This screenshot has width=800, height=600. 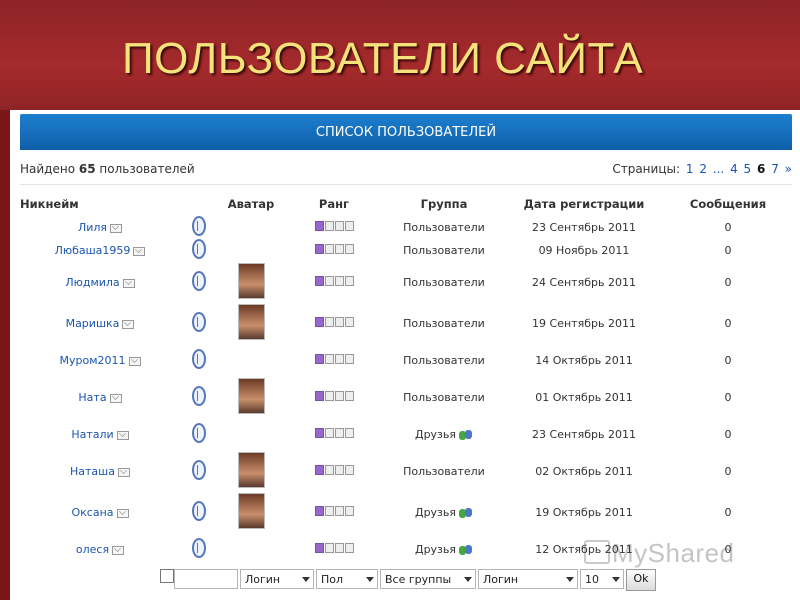 What do you see at coordinates (87, 169) in the screenshot?
I see `found-count: 65` at bounding box center [87, 169].